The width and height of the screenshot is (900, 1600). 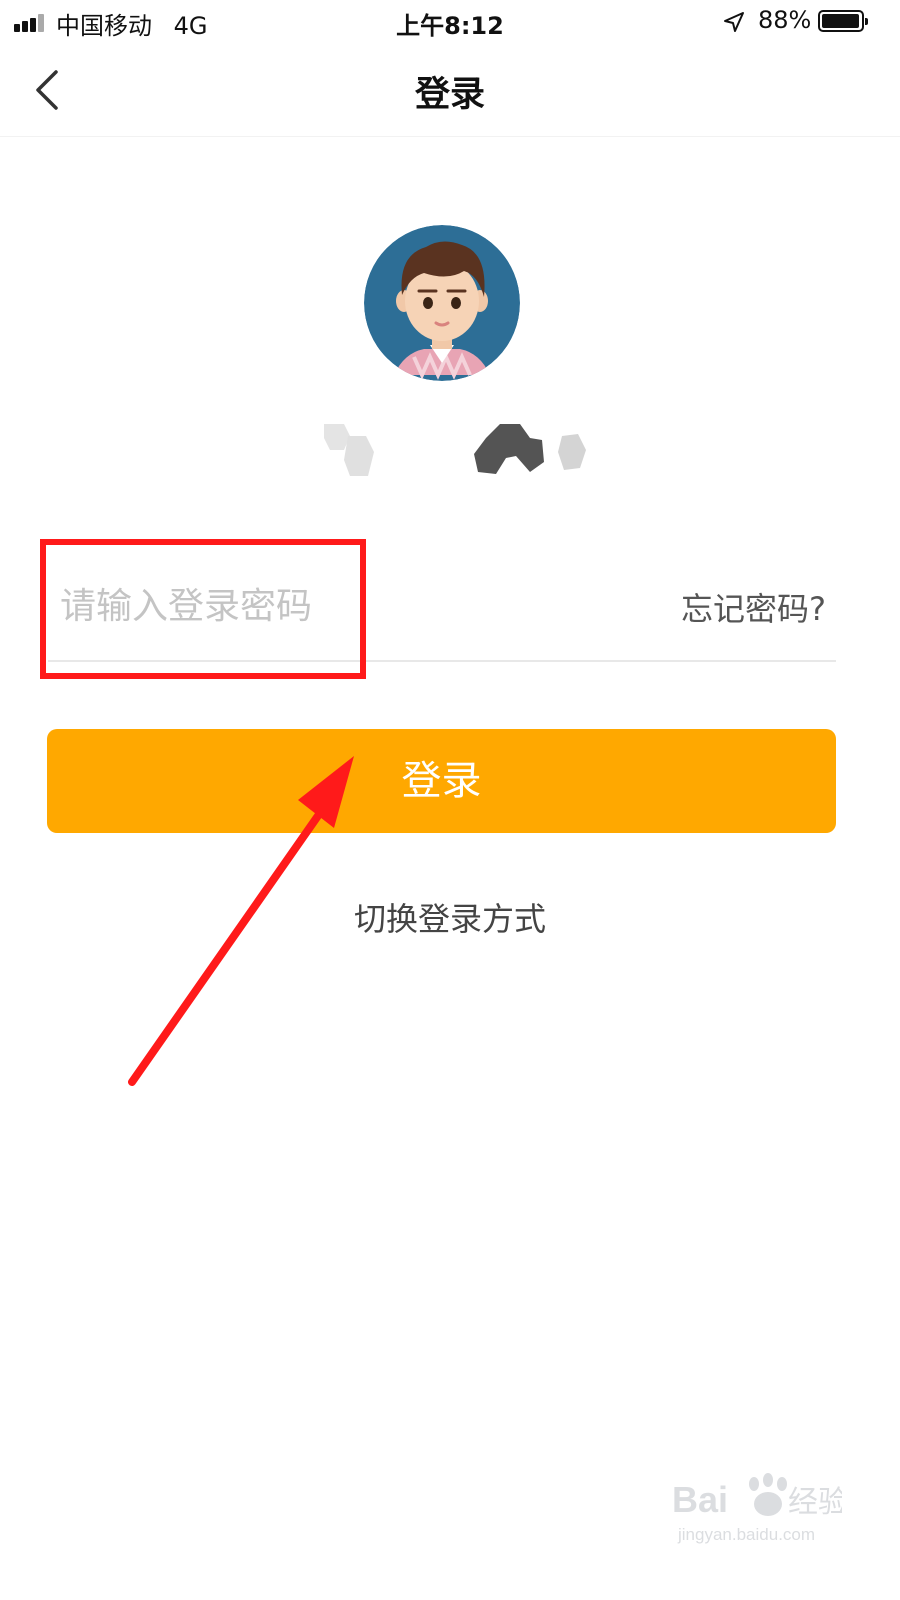 What do you see at coordinates (700, 1499) in the screenshot?
I see `svg-text: Bai` at bounding box center [700, 1499].